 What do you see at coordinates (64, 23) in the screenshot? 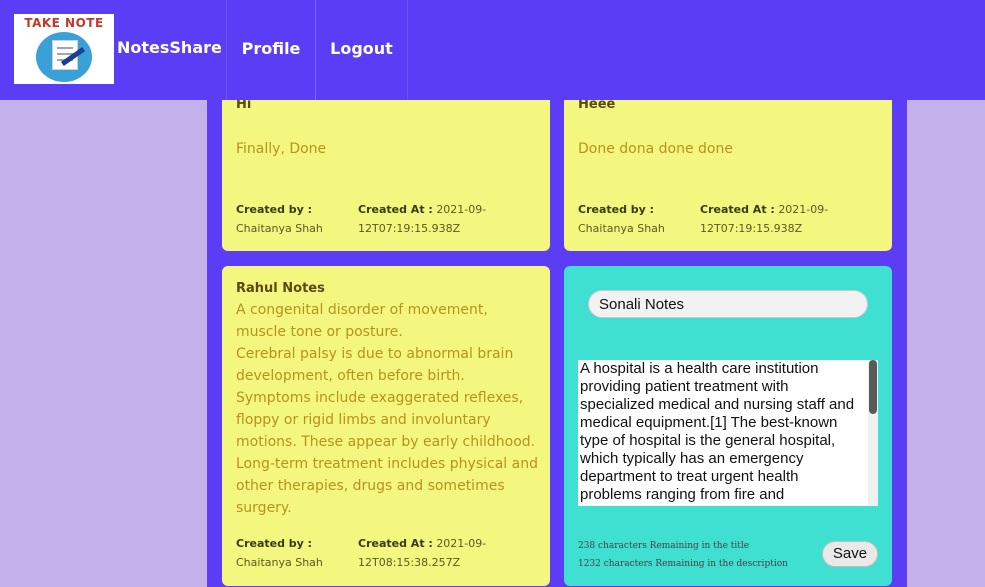
I see `logo-text: TAKE NOTE` at bounding box center [64, 23].